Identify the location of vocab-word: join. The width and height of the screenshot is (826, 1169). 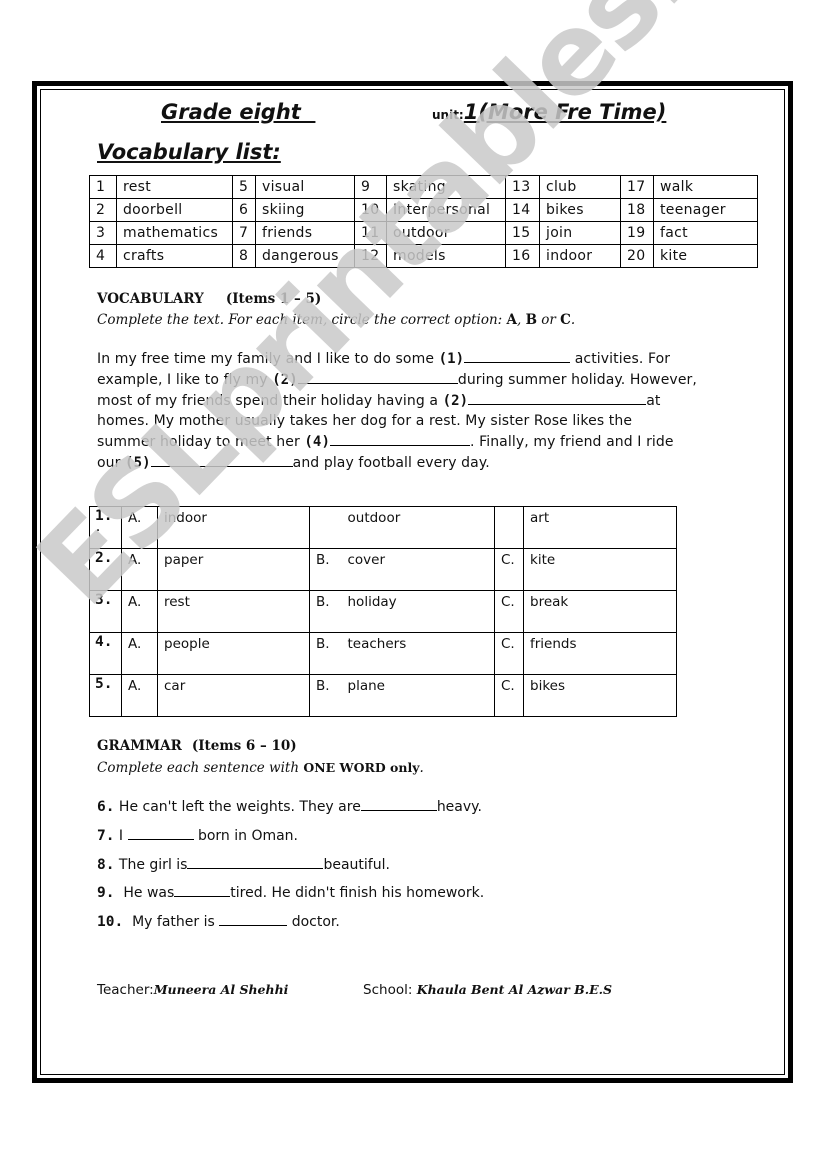
(580, 233).